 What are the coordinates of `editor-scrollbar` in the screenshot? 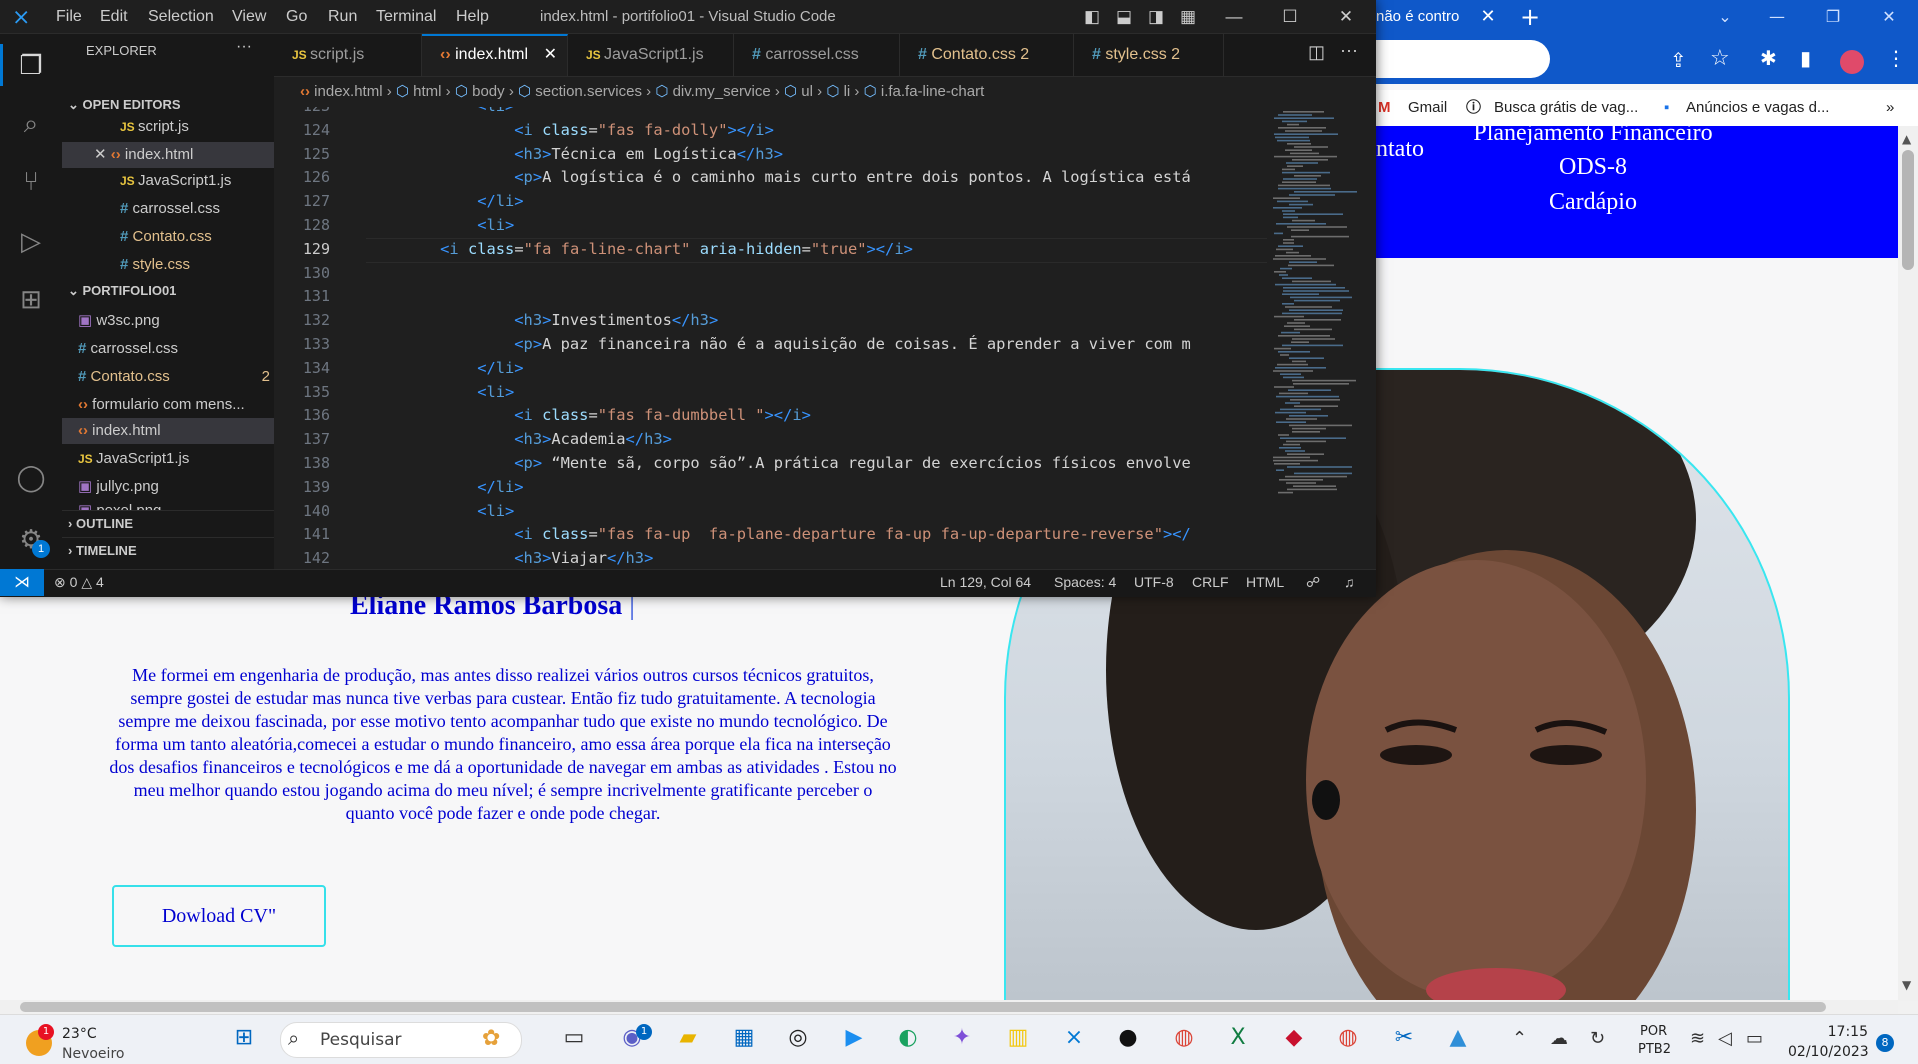 It's located at (1369, 338).